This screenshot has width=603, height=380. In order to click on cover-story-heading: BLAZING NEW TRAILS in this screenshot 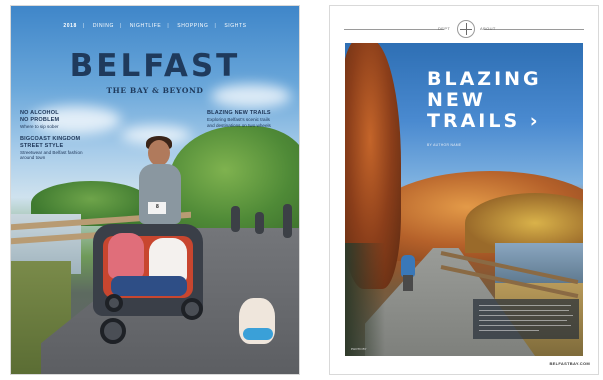, I will do `click(239, 113)`.